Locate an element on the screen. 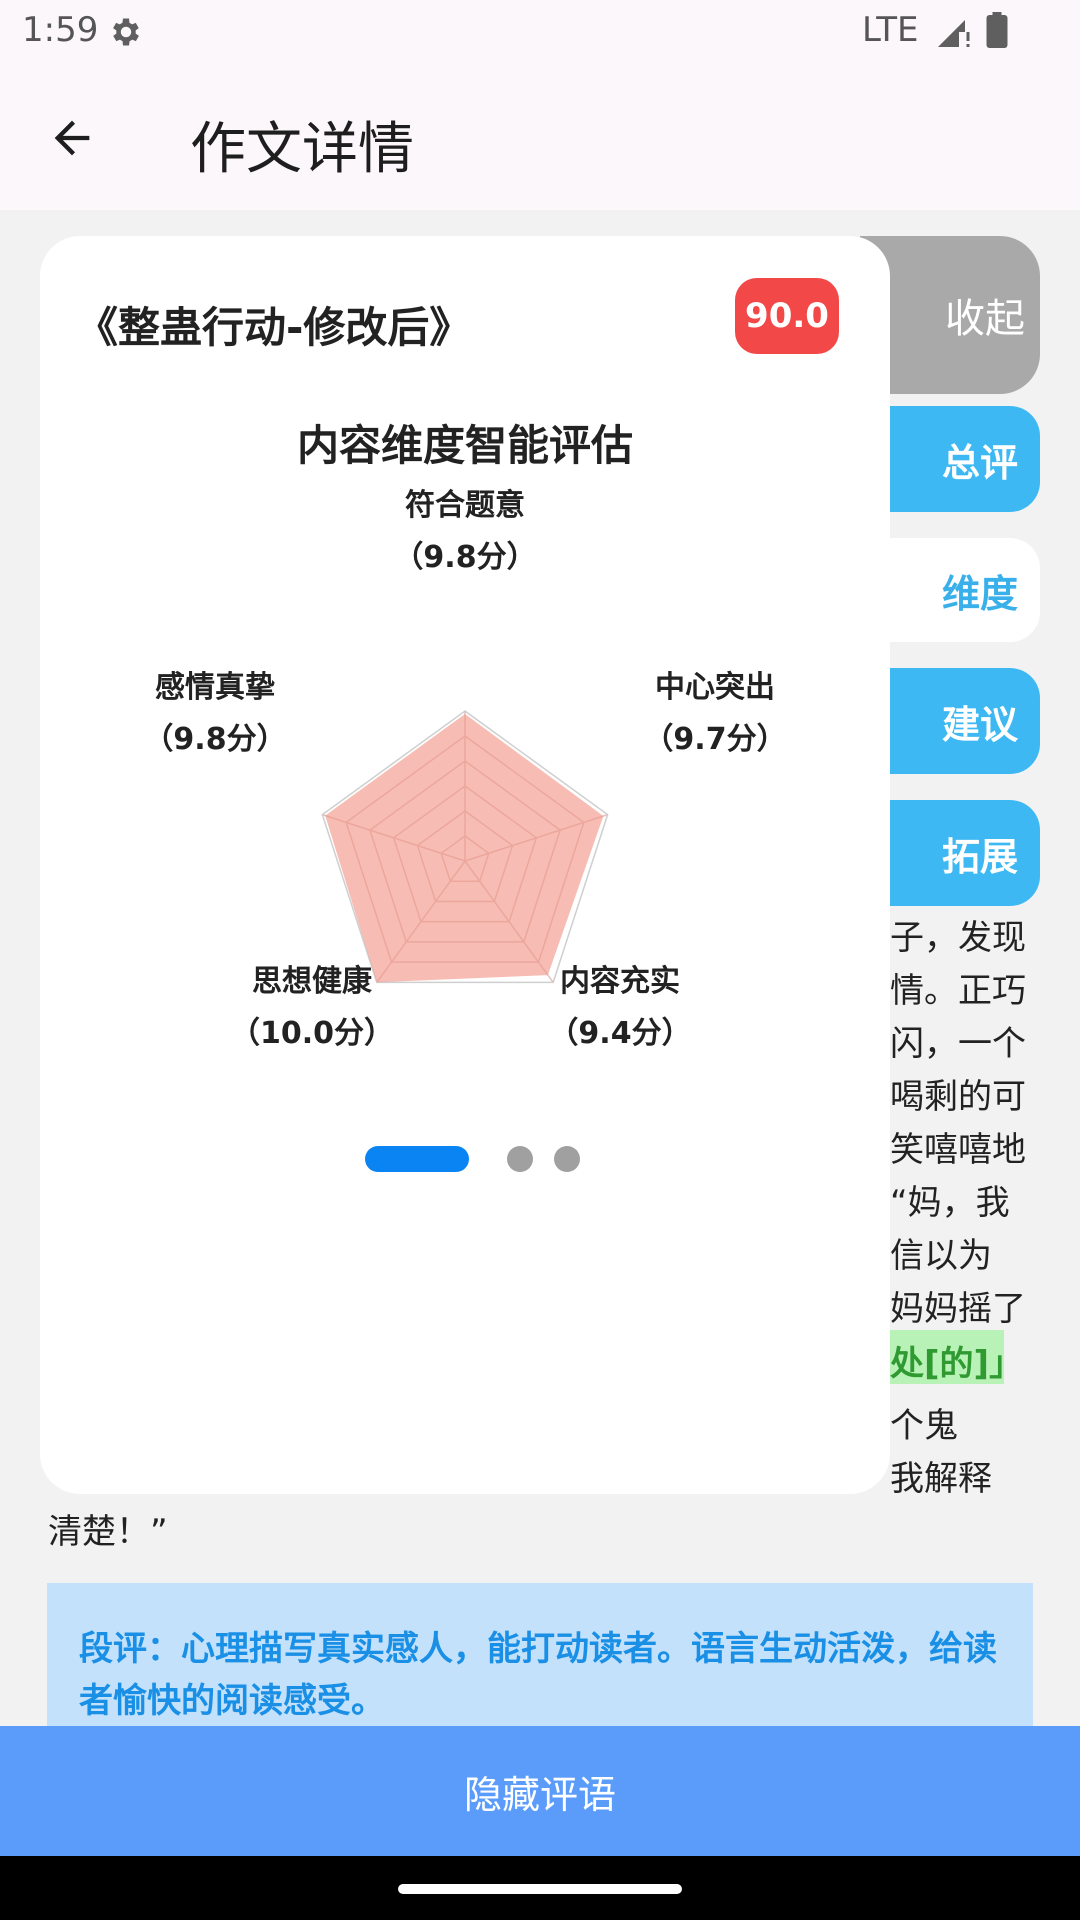 Image resolution: width=1080 pixels, height=1920 pixels. dimension-label-emotion: 感情真挚 （9.8分） is located at coordinates (215, 714).